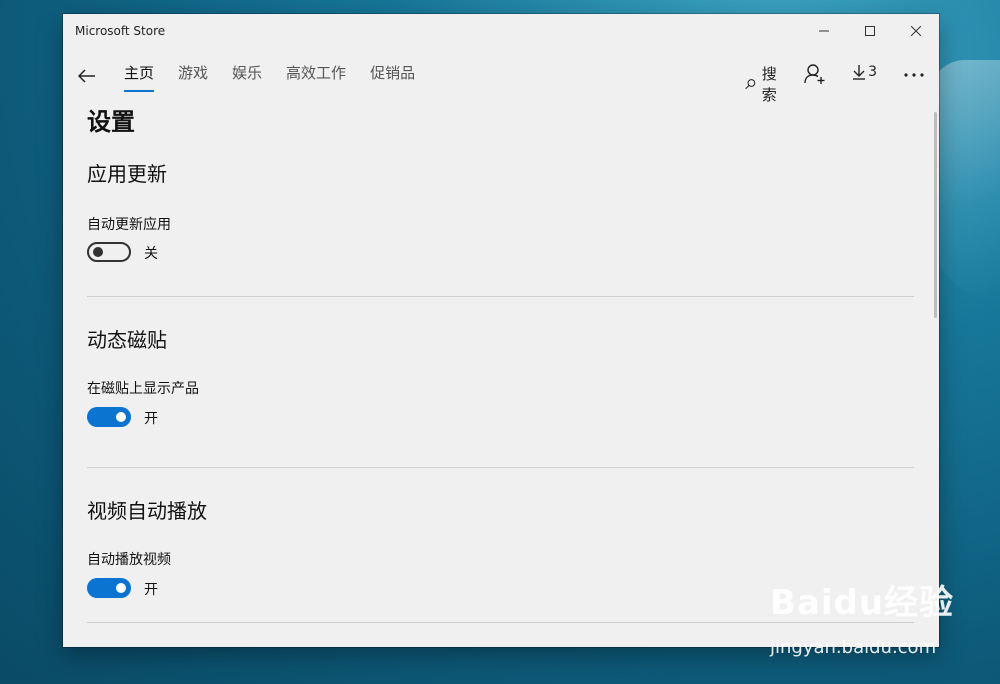  What do you see at coordinates (127, 174) in the screenshot?
I see `section-title: 应用更新` at bounding box center [127, 174].